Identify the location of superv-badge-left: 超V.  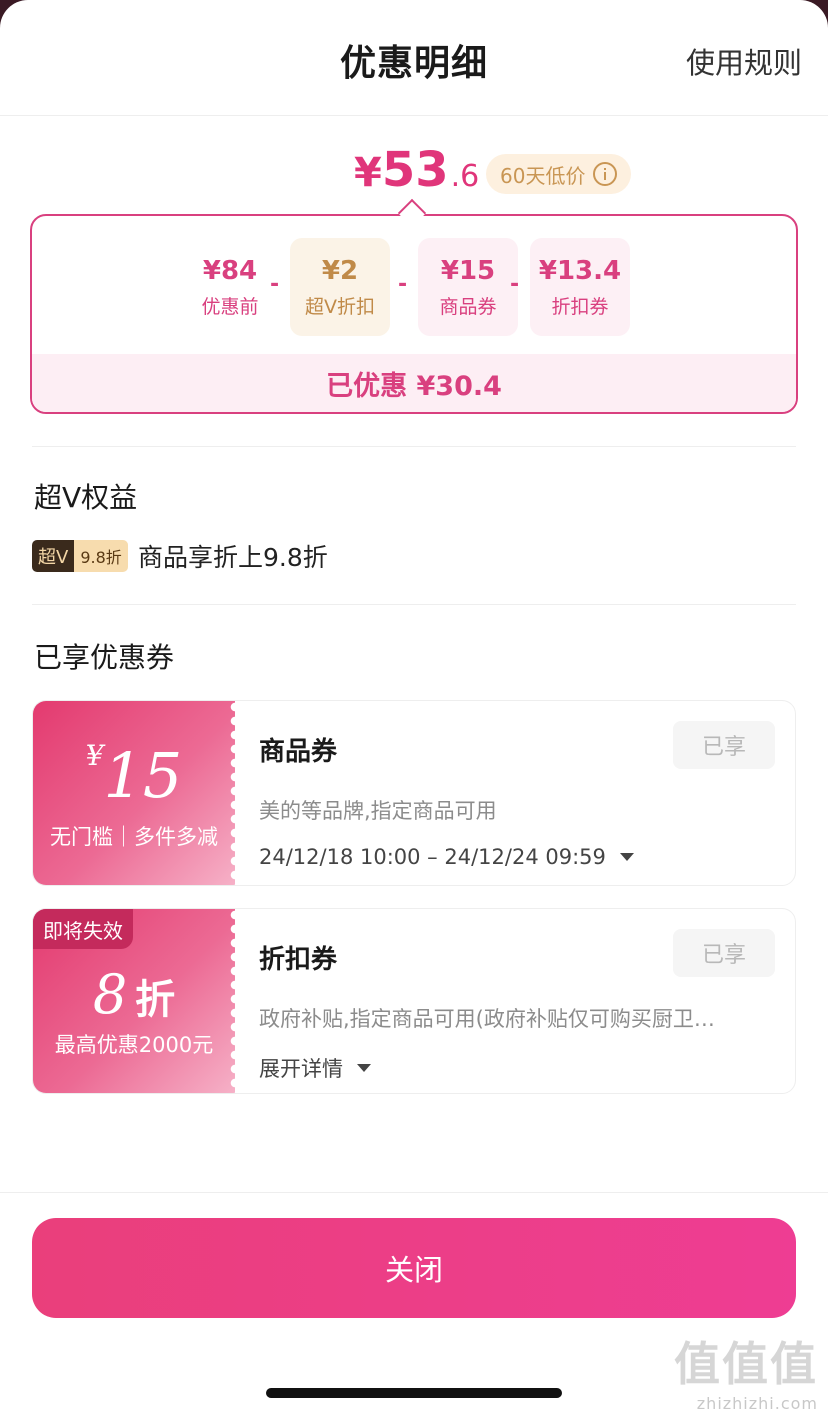
(53, 556).